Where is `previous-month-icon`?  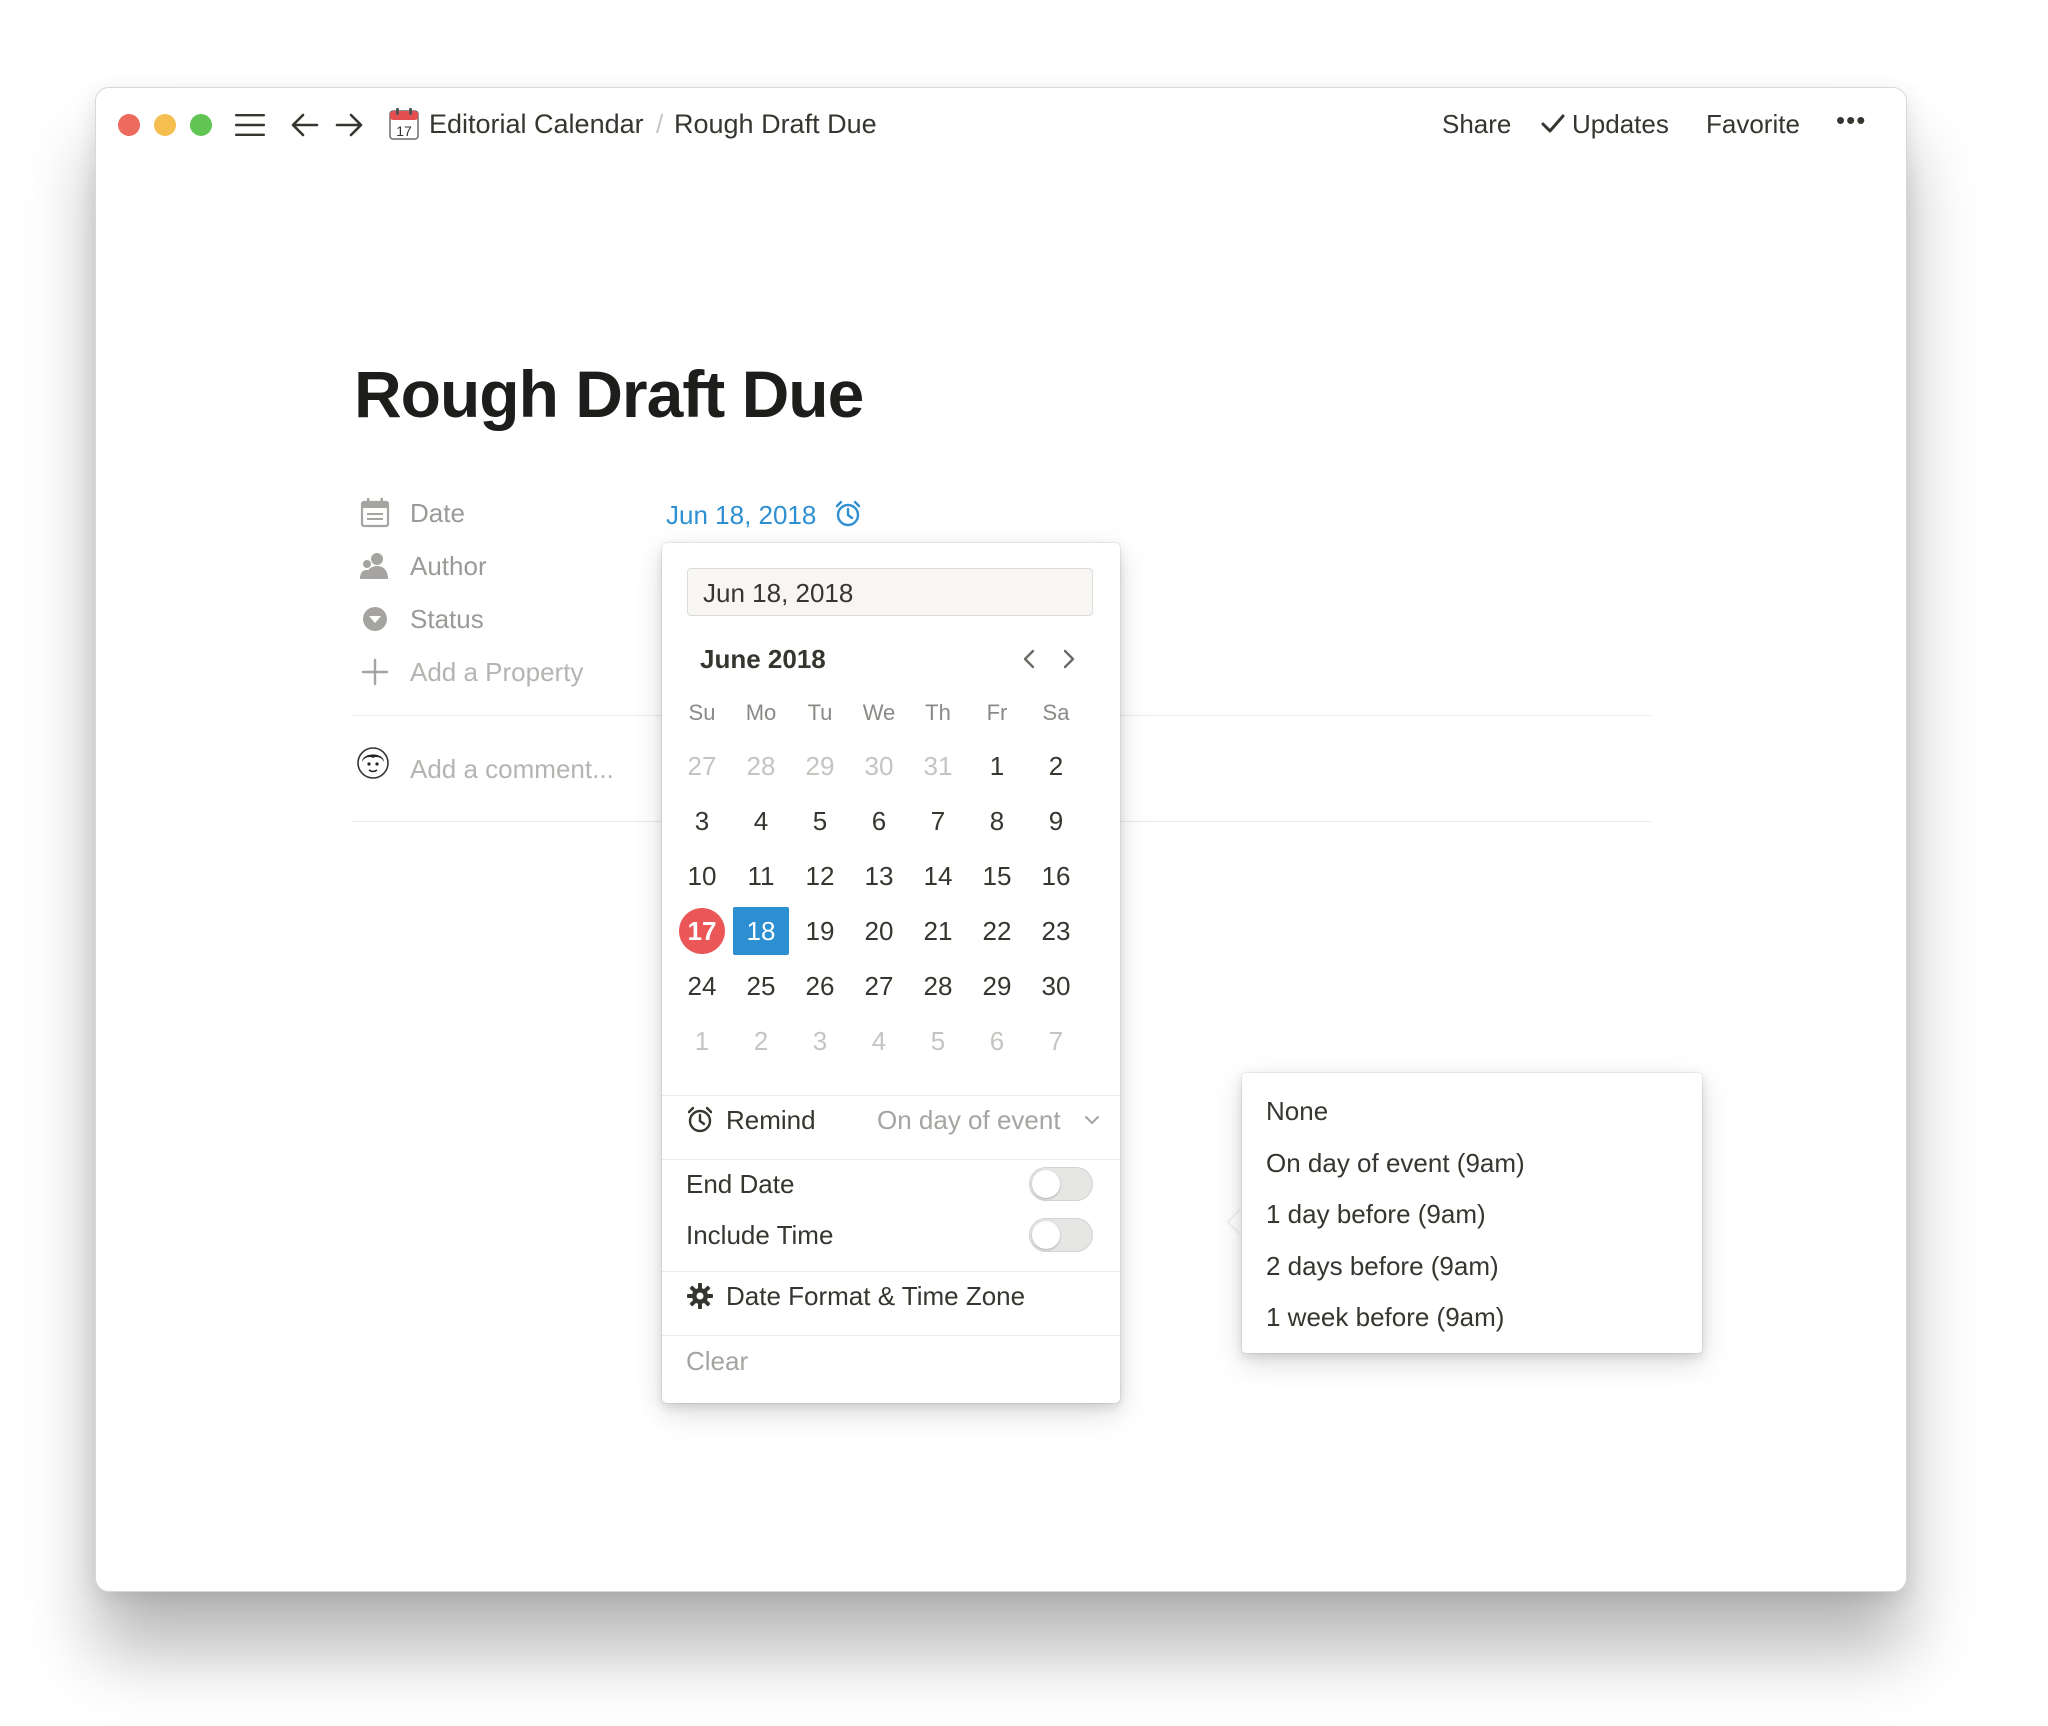
previous-month-icon is located at coordinates (1029, 659).